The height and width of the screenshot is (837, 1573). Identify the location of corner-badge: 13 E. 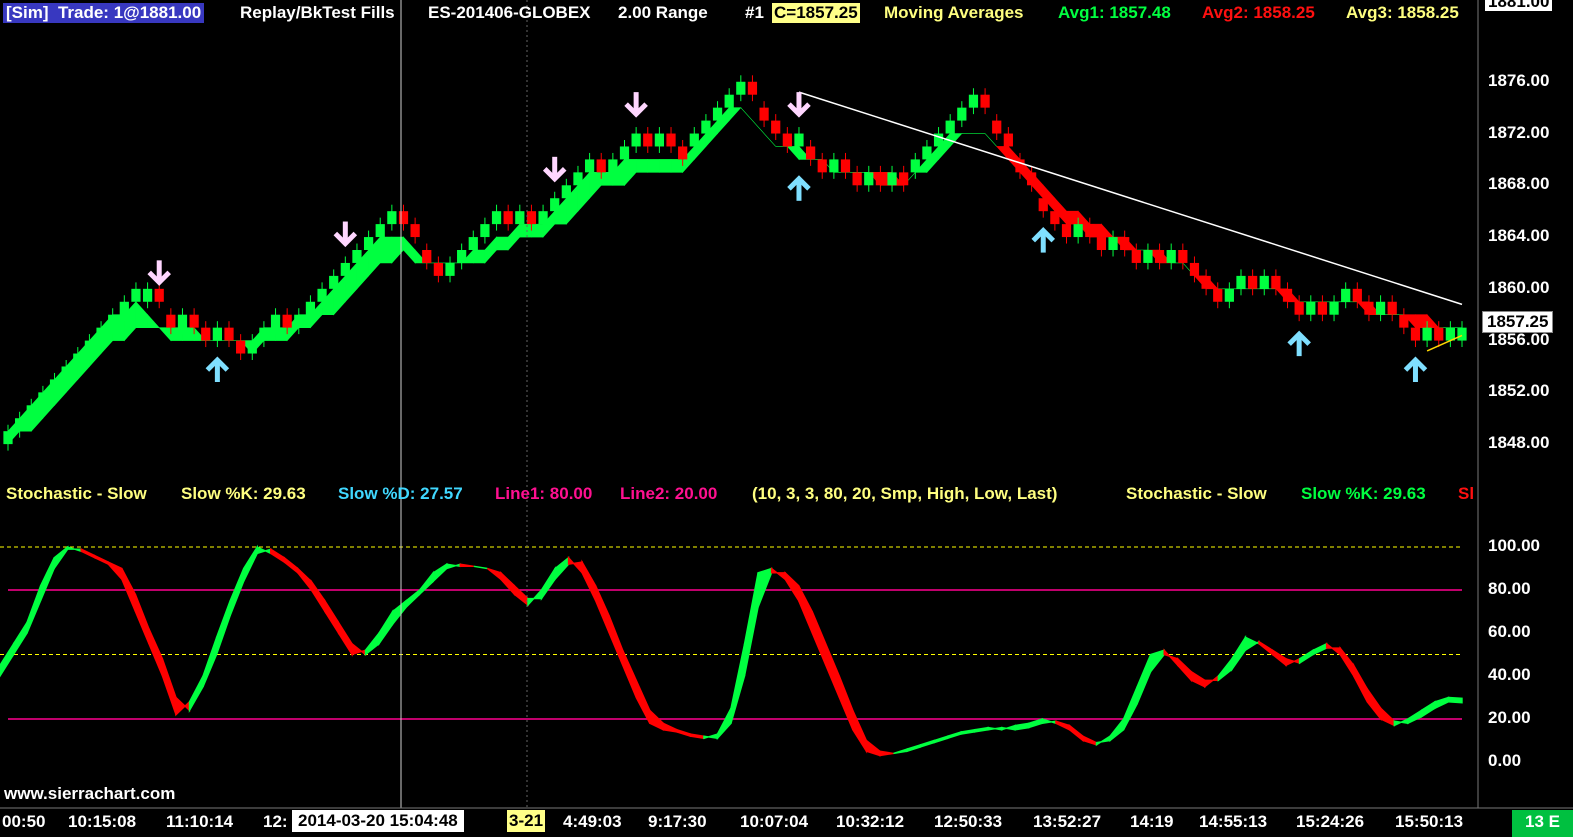
(1542, 823).